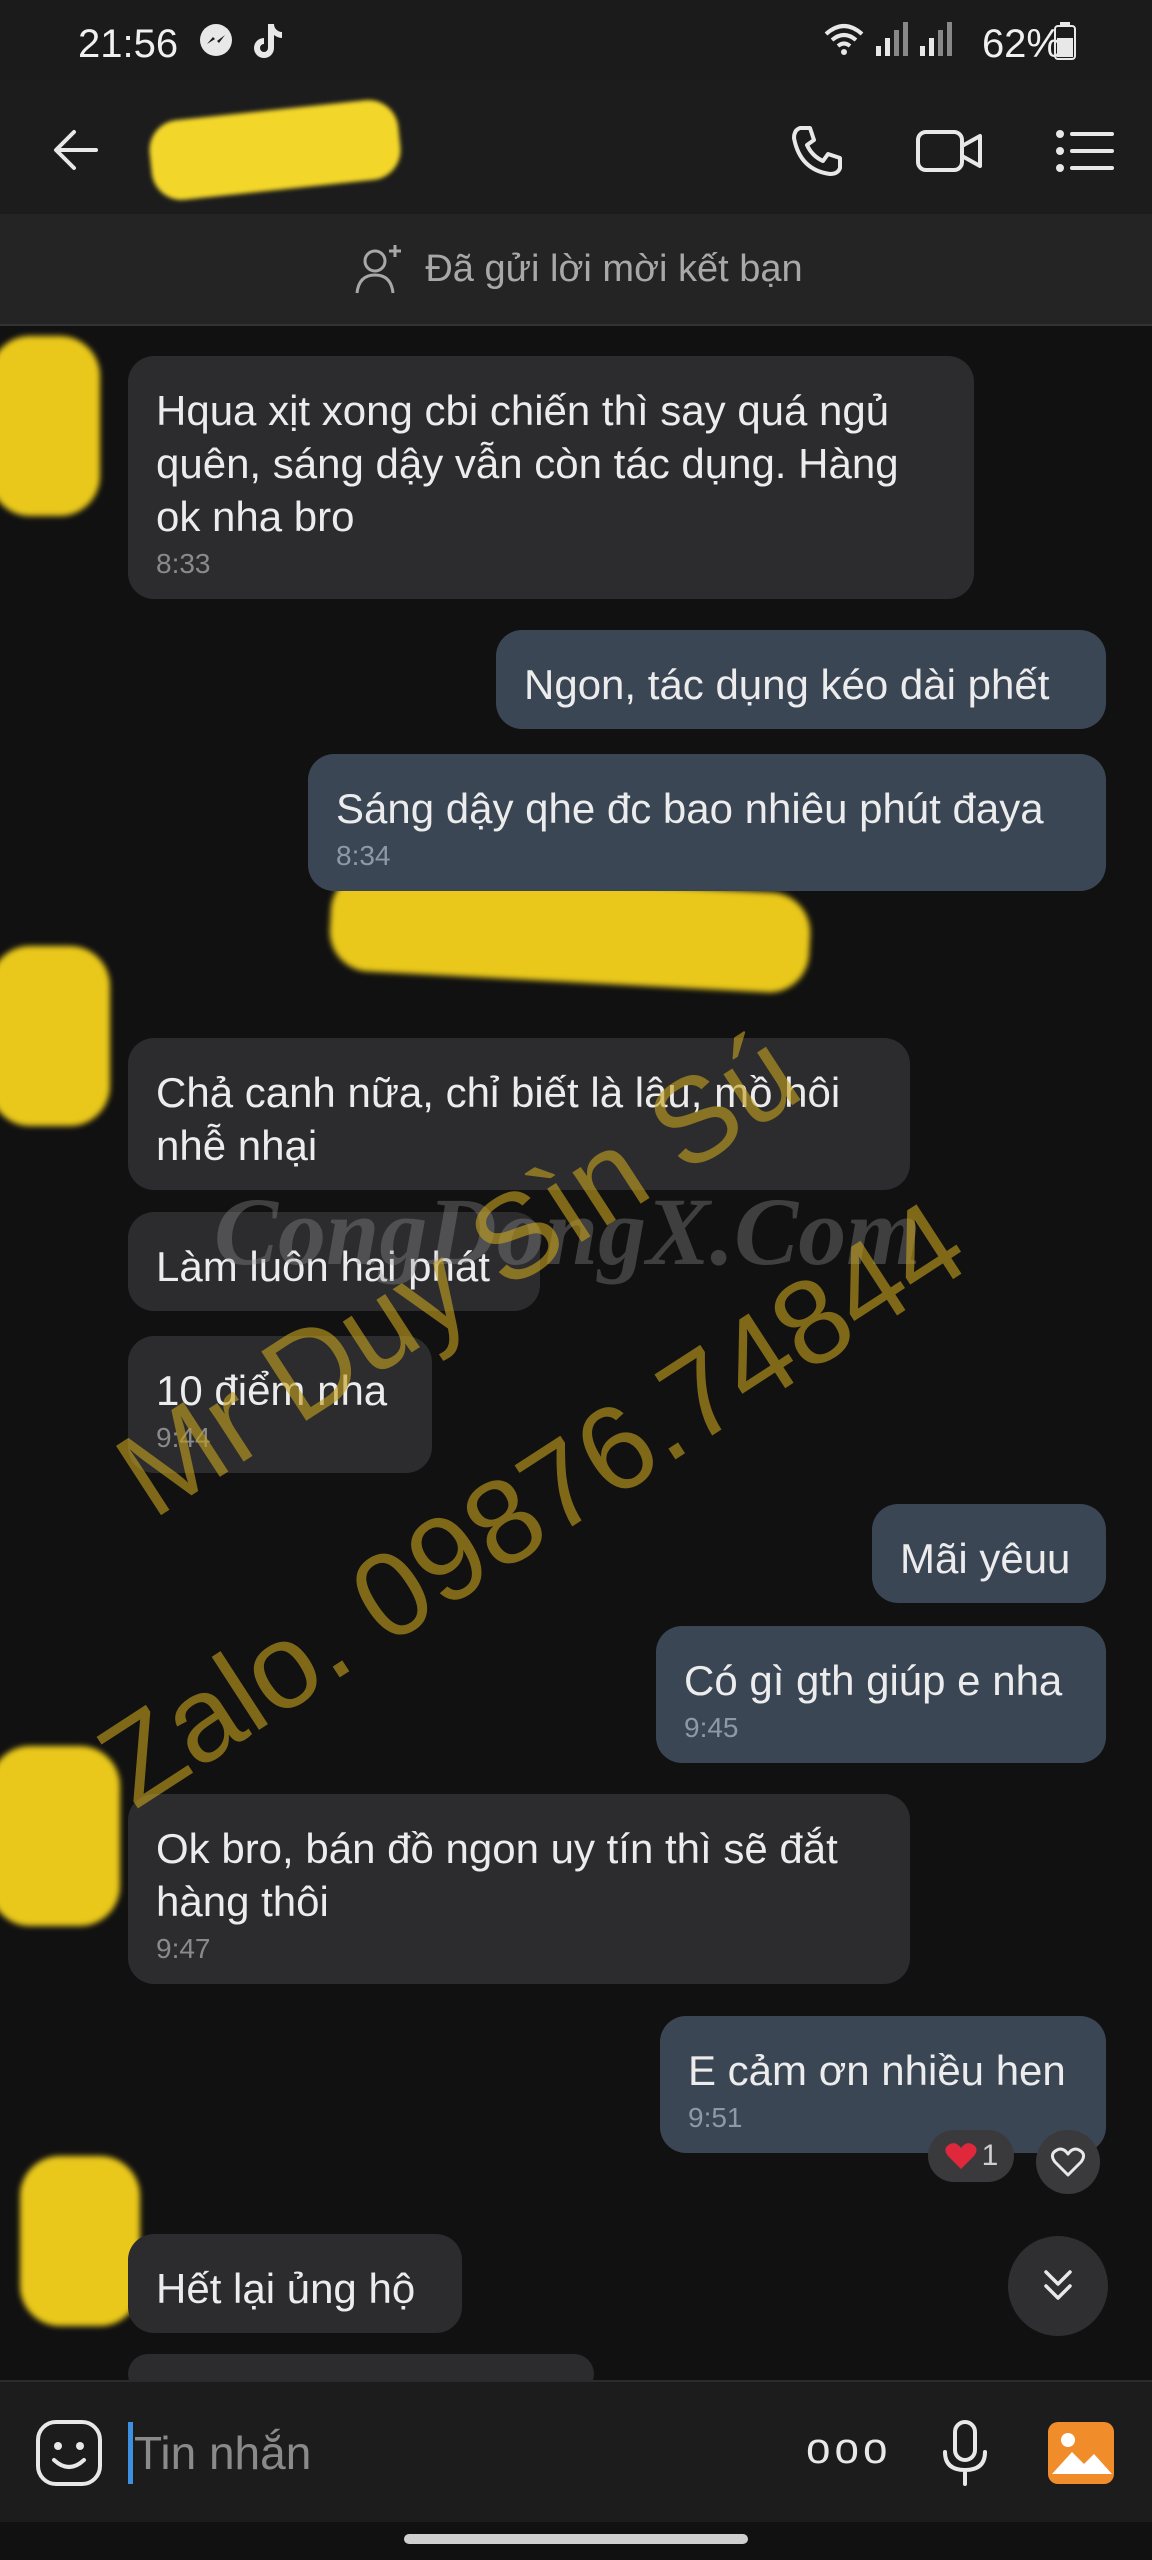 Image resolution: width=1152 pixels, height=2560 pixels. Describe the element at coordinates (128, 44) in the screenshot. I see `status-time: 21:56` at that location.